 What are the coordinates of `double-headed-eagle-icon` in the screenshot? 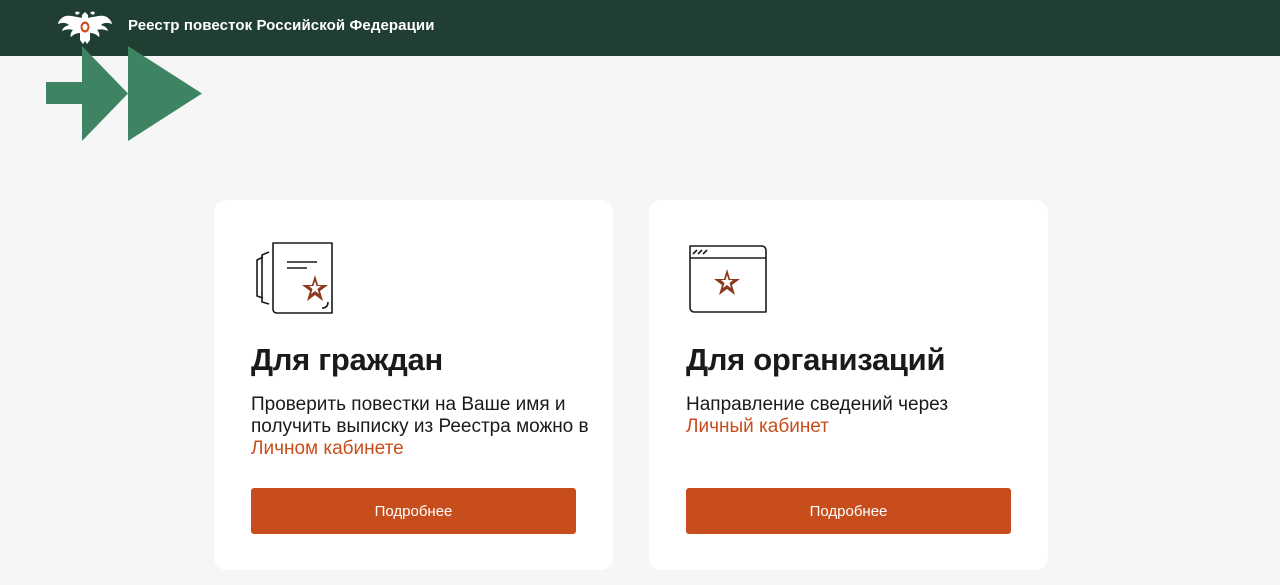 It's located at (85, 27).